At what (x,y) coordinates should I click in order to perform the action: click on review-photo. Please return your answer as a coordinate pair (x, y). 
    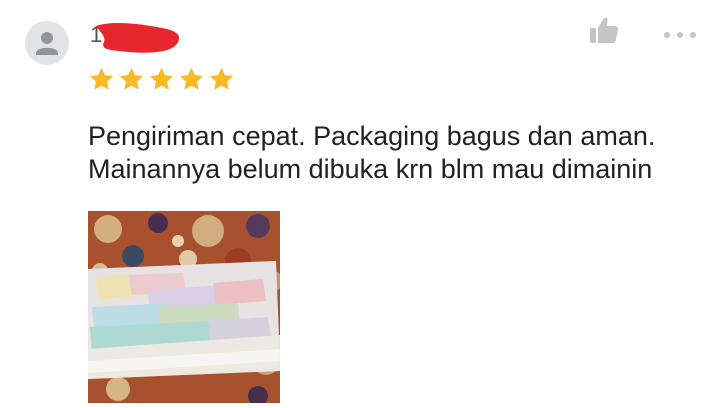
    Looking at the image, I should click on (184, 307).